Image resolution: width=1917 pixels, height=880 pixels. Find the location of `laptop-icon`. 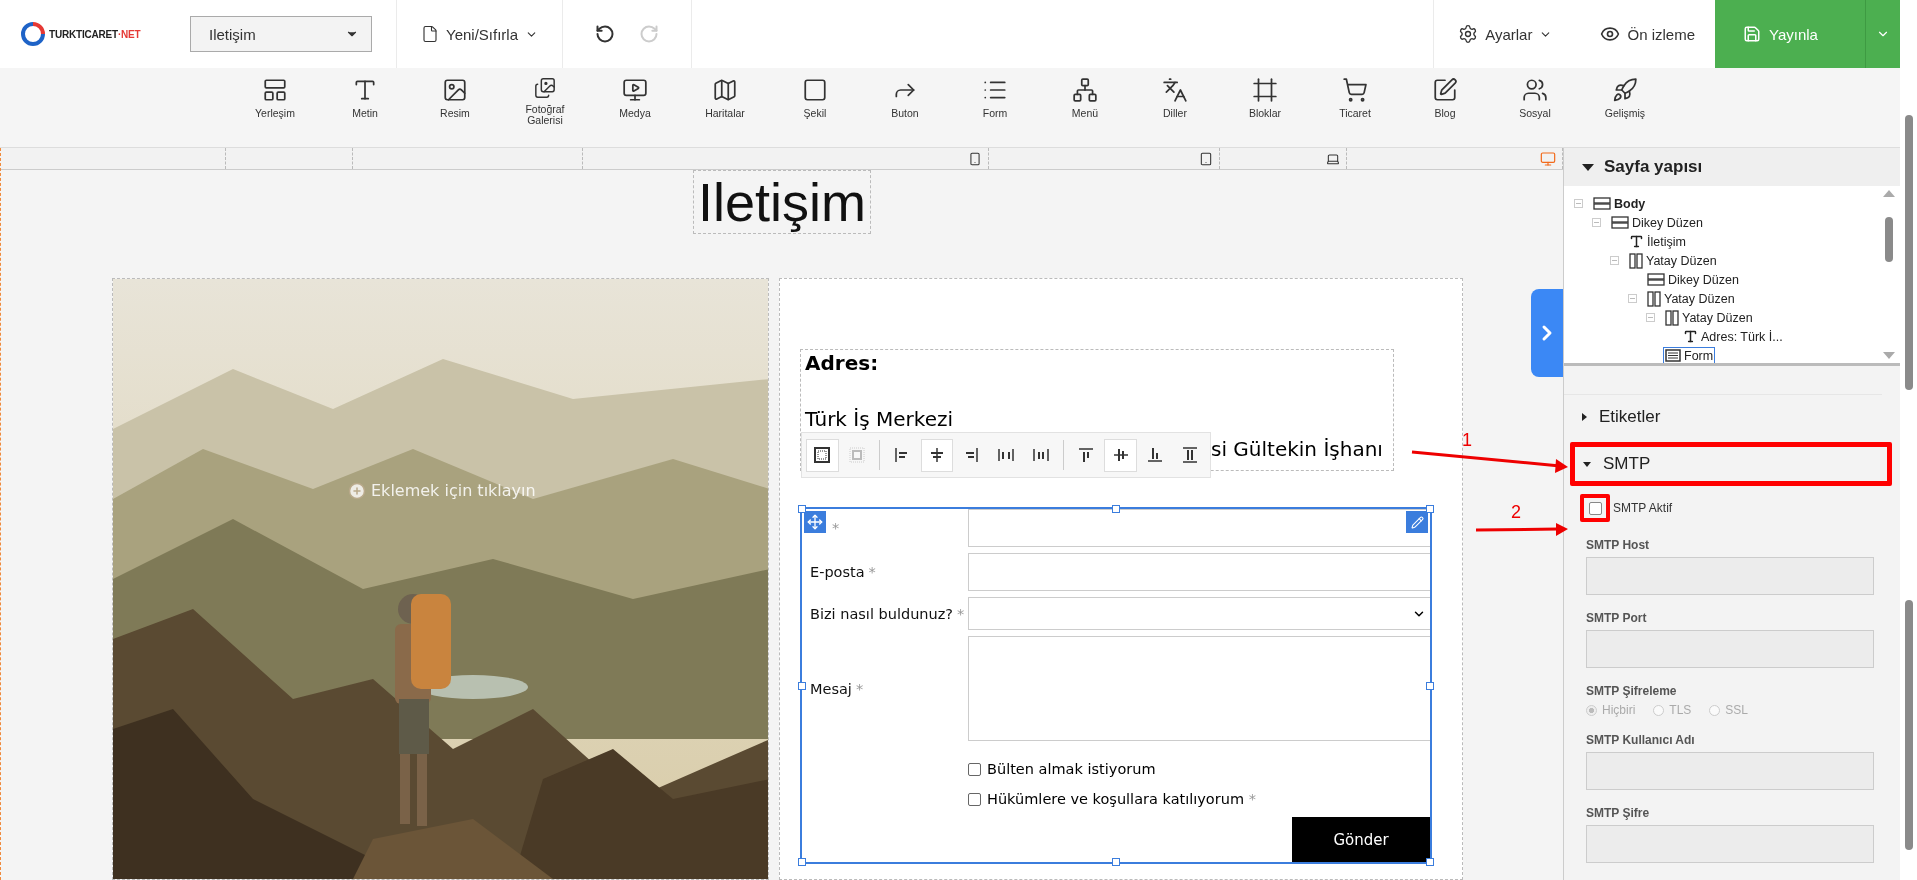

laptop-icon is located at coordinates (1333, 158).